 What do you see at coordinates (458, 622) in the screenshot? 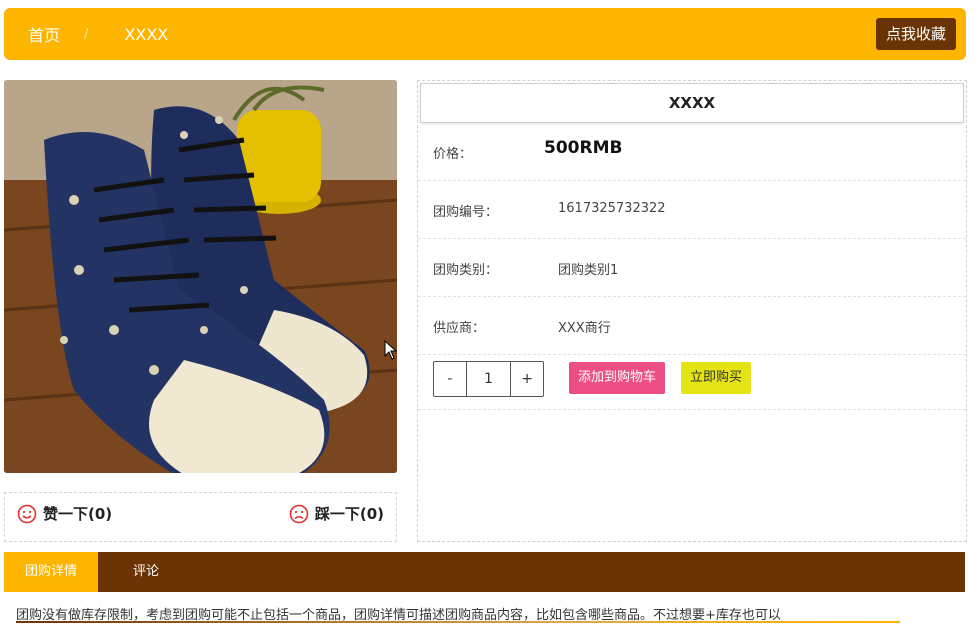
I see `divider` at bounding box center [458, 622].